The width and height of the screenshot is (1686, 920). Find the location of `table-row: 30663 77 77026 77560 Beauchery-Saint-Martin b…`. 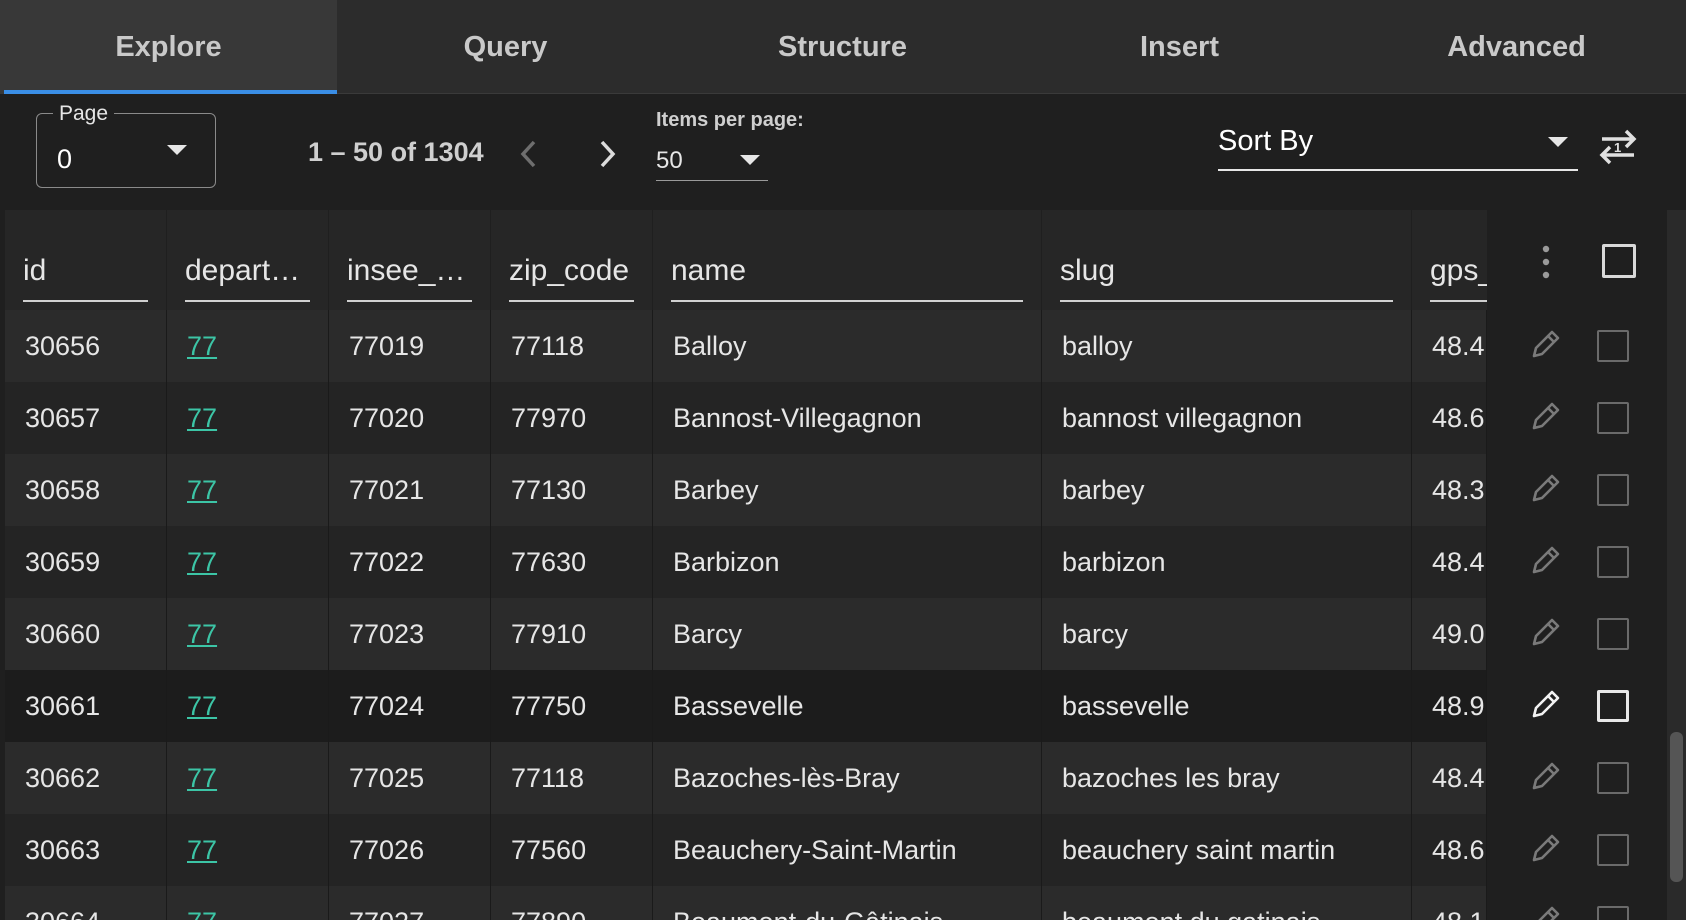

table-row: 30663 77 77026 77560 Beauchery-Saint-Martin b… is located at coordinates (746, 850).